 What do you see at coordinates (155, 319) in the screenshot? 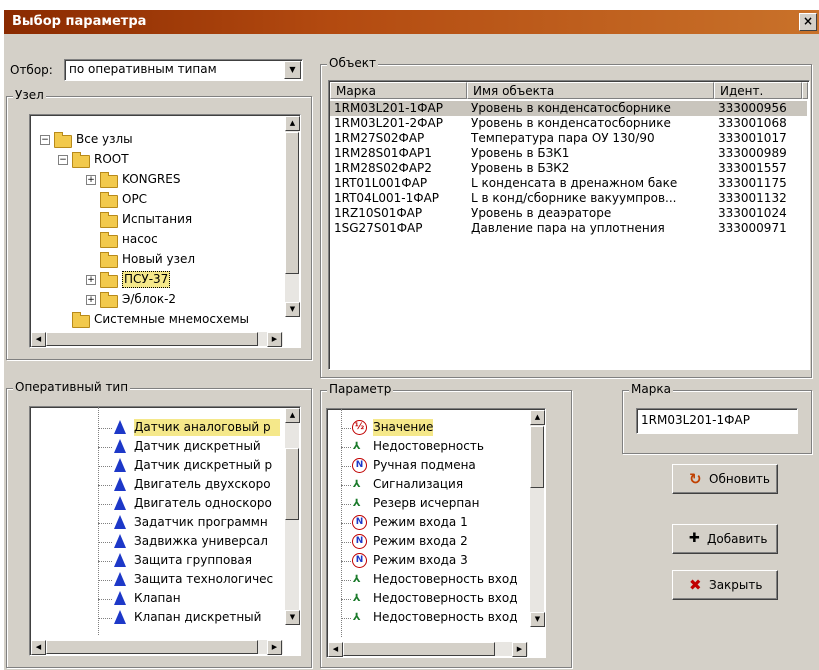
I see `tree-item: Системные мнемосхемы` at bounding box center [155, 319].